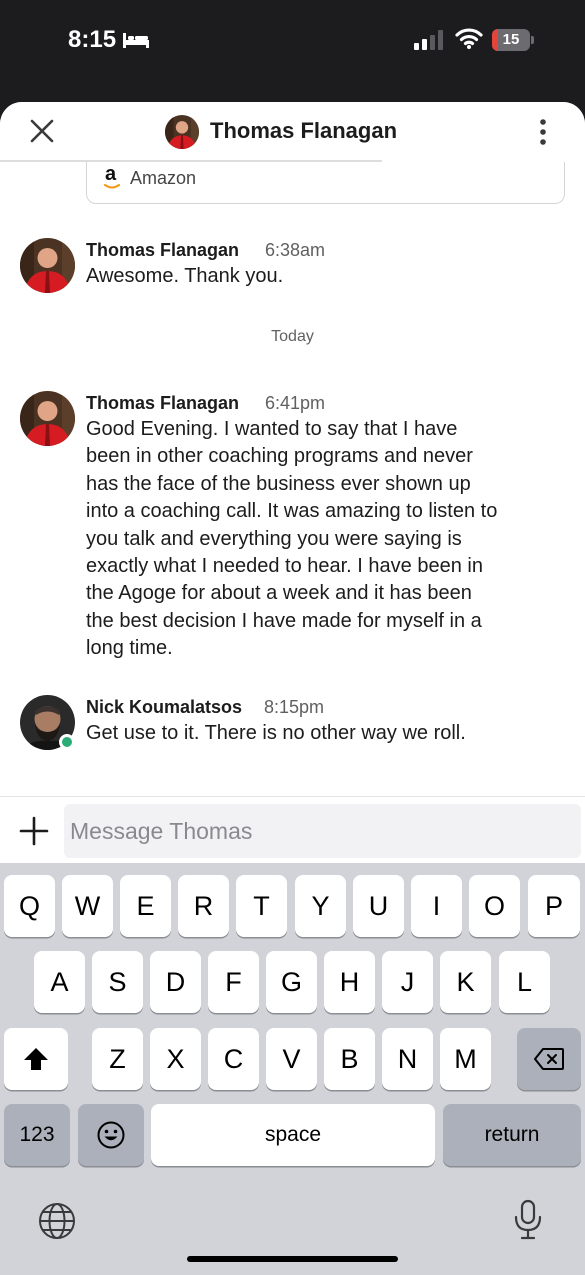  I want to click on wifi-icon, so click(469, 38).